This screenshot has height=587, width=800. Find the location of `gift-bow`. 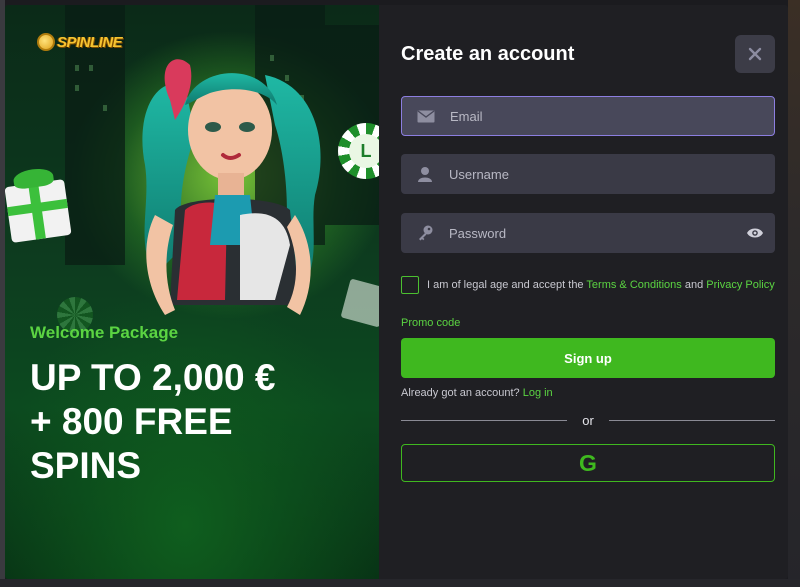

gift-bow is located at coordinates (33, 178).